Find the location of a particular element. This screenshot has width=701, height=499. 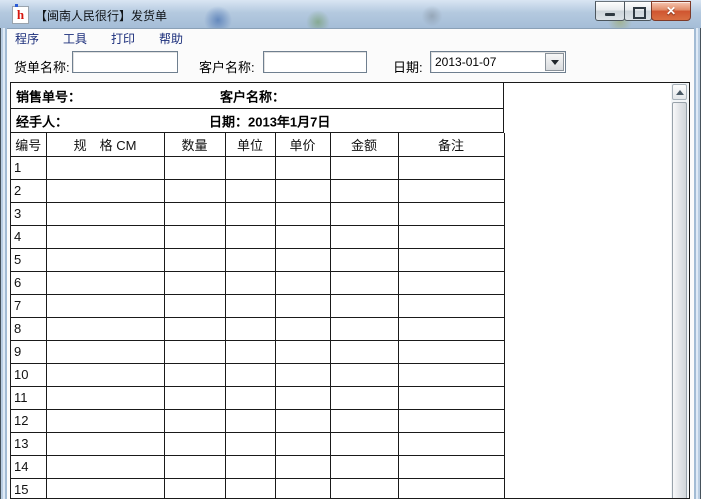

date-dropdown-button is located at coordinates (554, 62).